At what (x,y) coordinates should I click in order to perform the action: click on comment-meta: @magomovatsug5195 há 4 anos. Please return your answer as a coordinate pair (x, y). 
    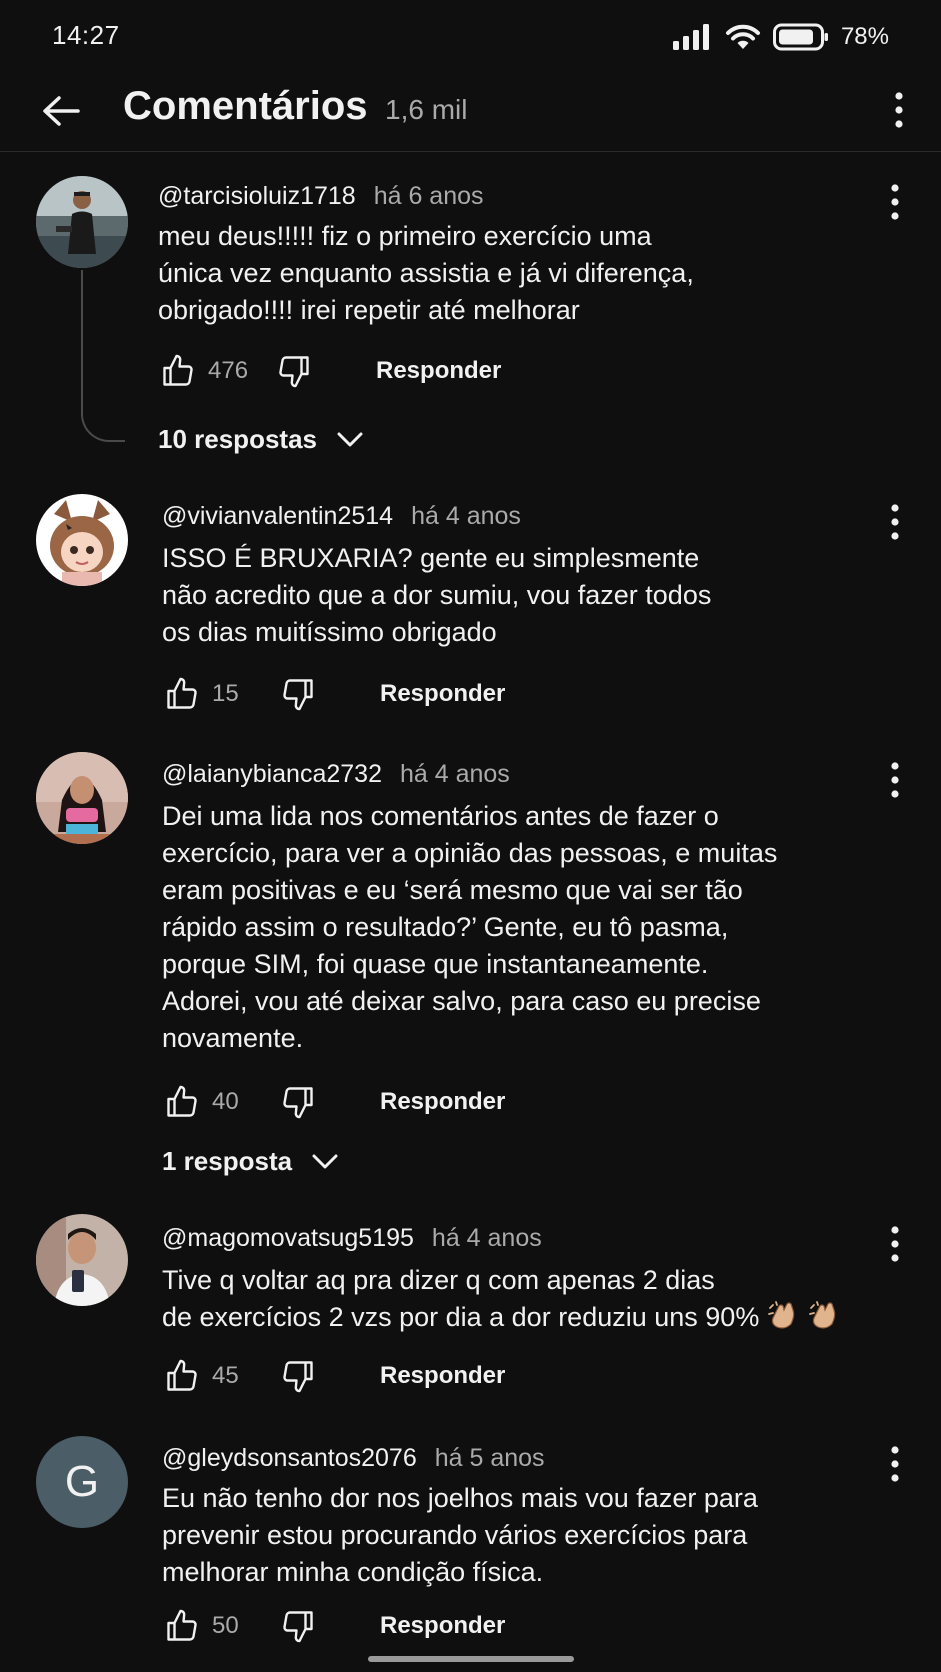
    Looking at the image, I should click on (352, 1238).